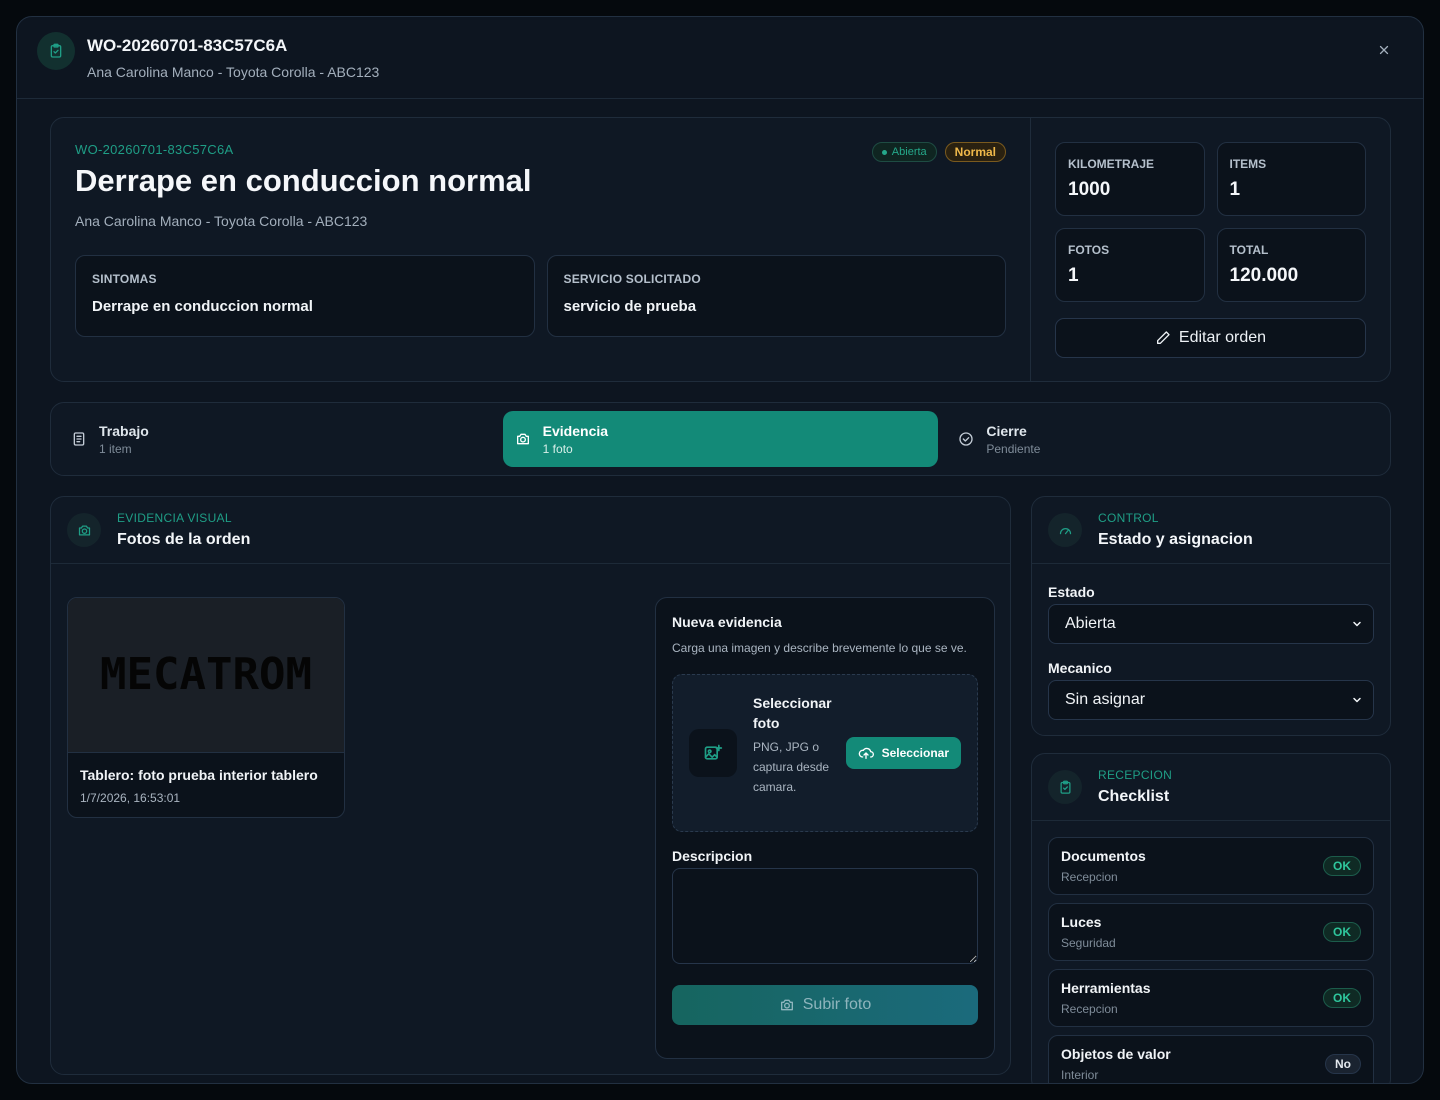 The image size is (1440, 1100). Describe the element at coordinates (1211, 866) in the screenshot. I see `checklist-item: Documentos Recepcion OK` at that location.